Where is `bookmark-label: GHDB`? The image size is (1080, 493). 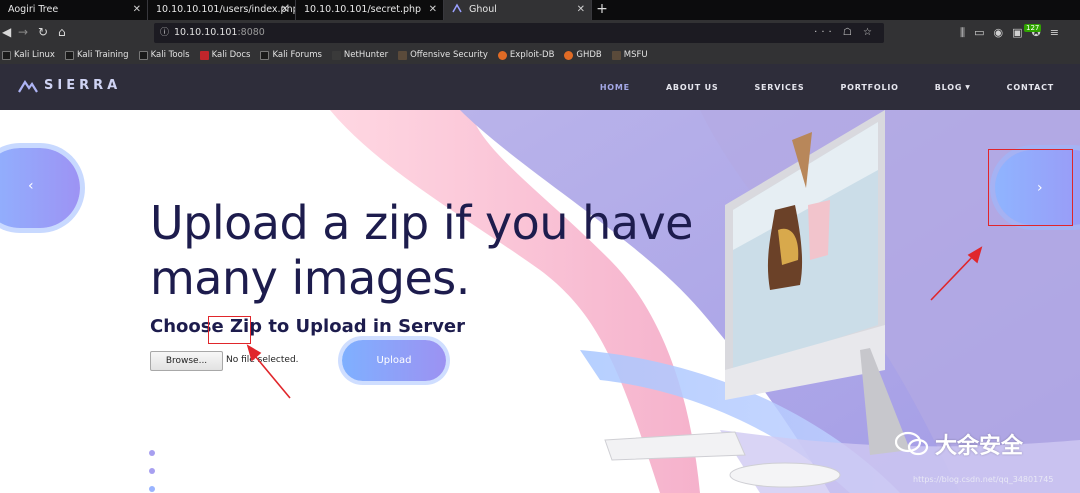 bookmark-label: GHDB is located at coordinates (589, 55).